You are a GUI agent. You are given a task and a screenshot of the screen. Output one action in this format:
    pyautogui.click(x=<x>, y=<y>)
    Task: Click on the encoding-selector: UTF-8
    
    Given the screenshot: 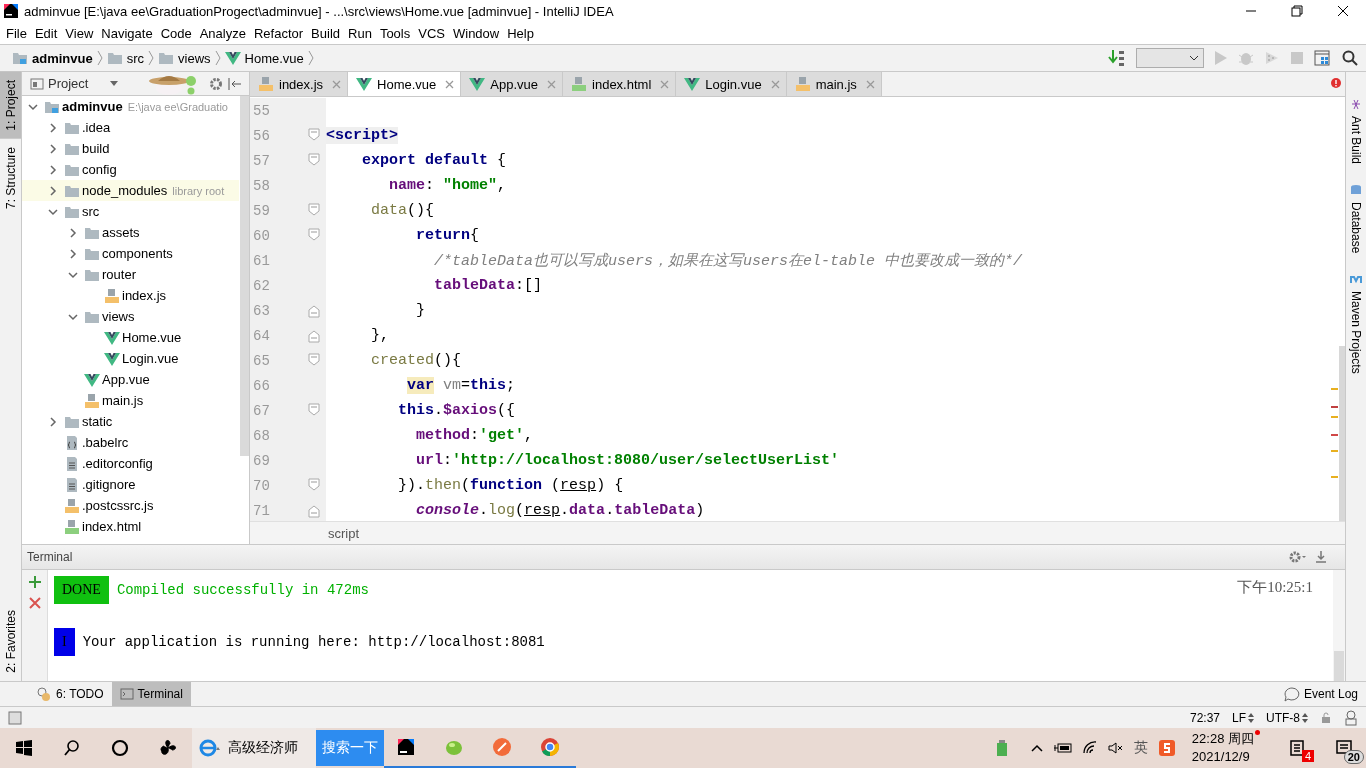 What is the action you would take?
    pyautogui.click(x=1287, y=717)
    